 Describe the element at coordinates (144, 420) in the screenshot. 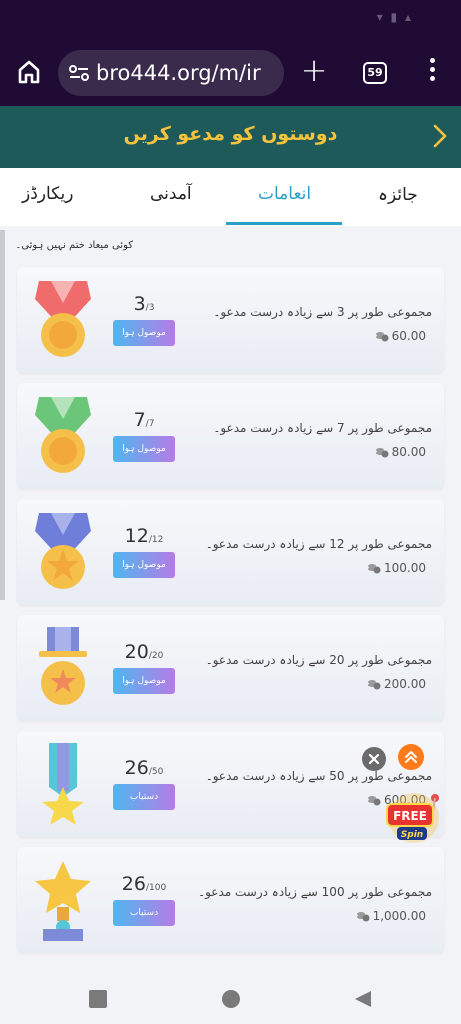

I see `progress-counter: 7/7` at that location.